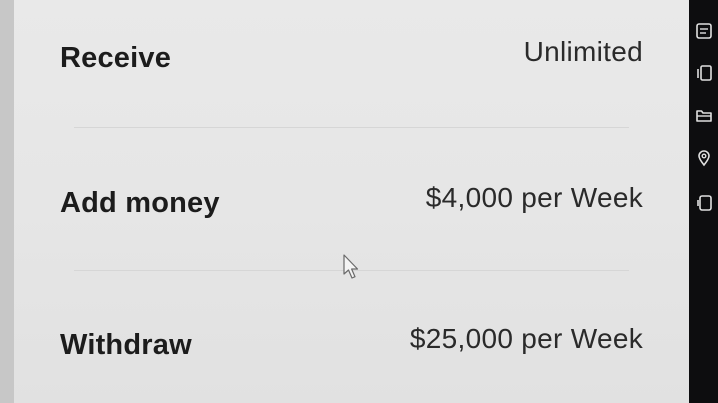 This screenshot has height=403, width=718. Describe the element at coordinates (126, 344) in the screenshot. I see `limit-label: Withdraw` at that location.